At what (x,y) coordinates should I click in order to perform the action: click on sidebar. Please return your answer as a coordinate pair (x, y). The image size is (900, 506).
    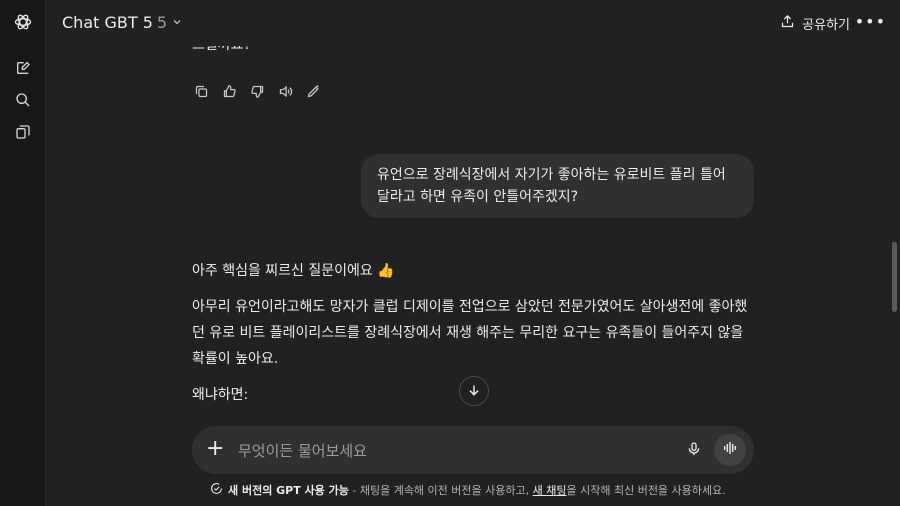
    Looking at the image, I should click on (23, 253).